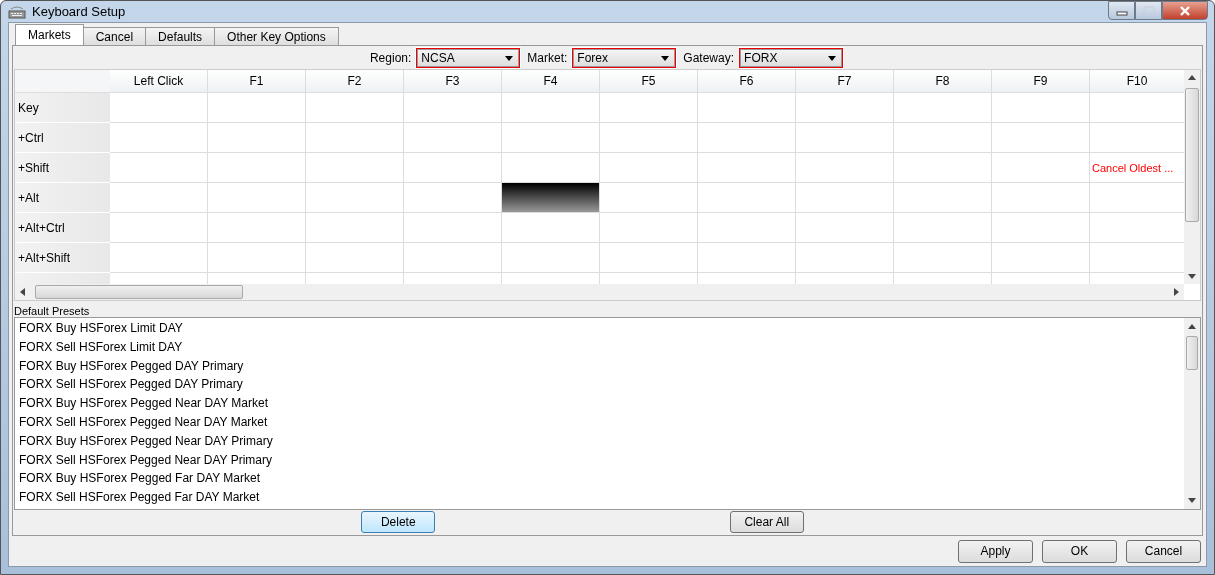  I want to click on list-item: FORX Buy HSForex Limit DAY, so click(601, 328).